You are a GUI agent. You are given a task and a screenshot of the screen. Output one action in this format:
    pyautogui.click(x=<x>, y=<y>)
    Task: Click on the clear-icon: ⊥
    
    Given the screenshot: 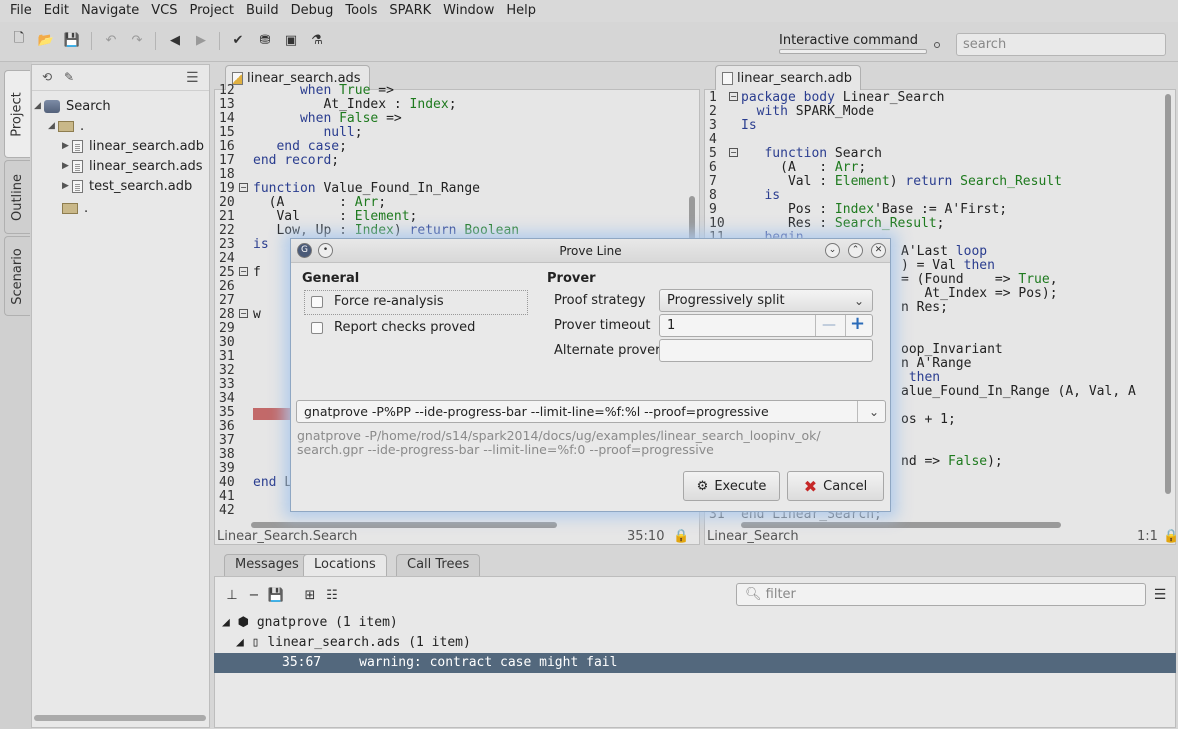 What is the action you would take?
    pyautogui.click(x=232, y=595)
    